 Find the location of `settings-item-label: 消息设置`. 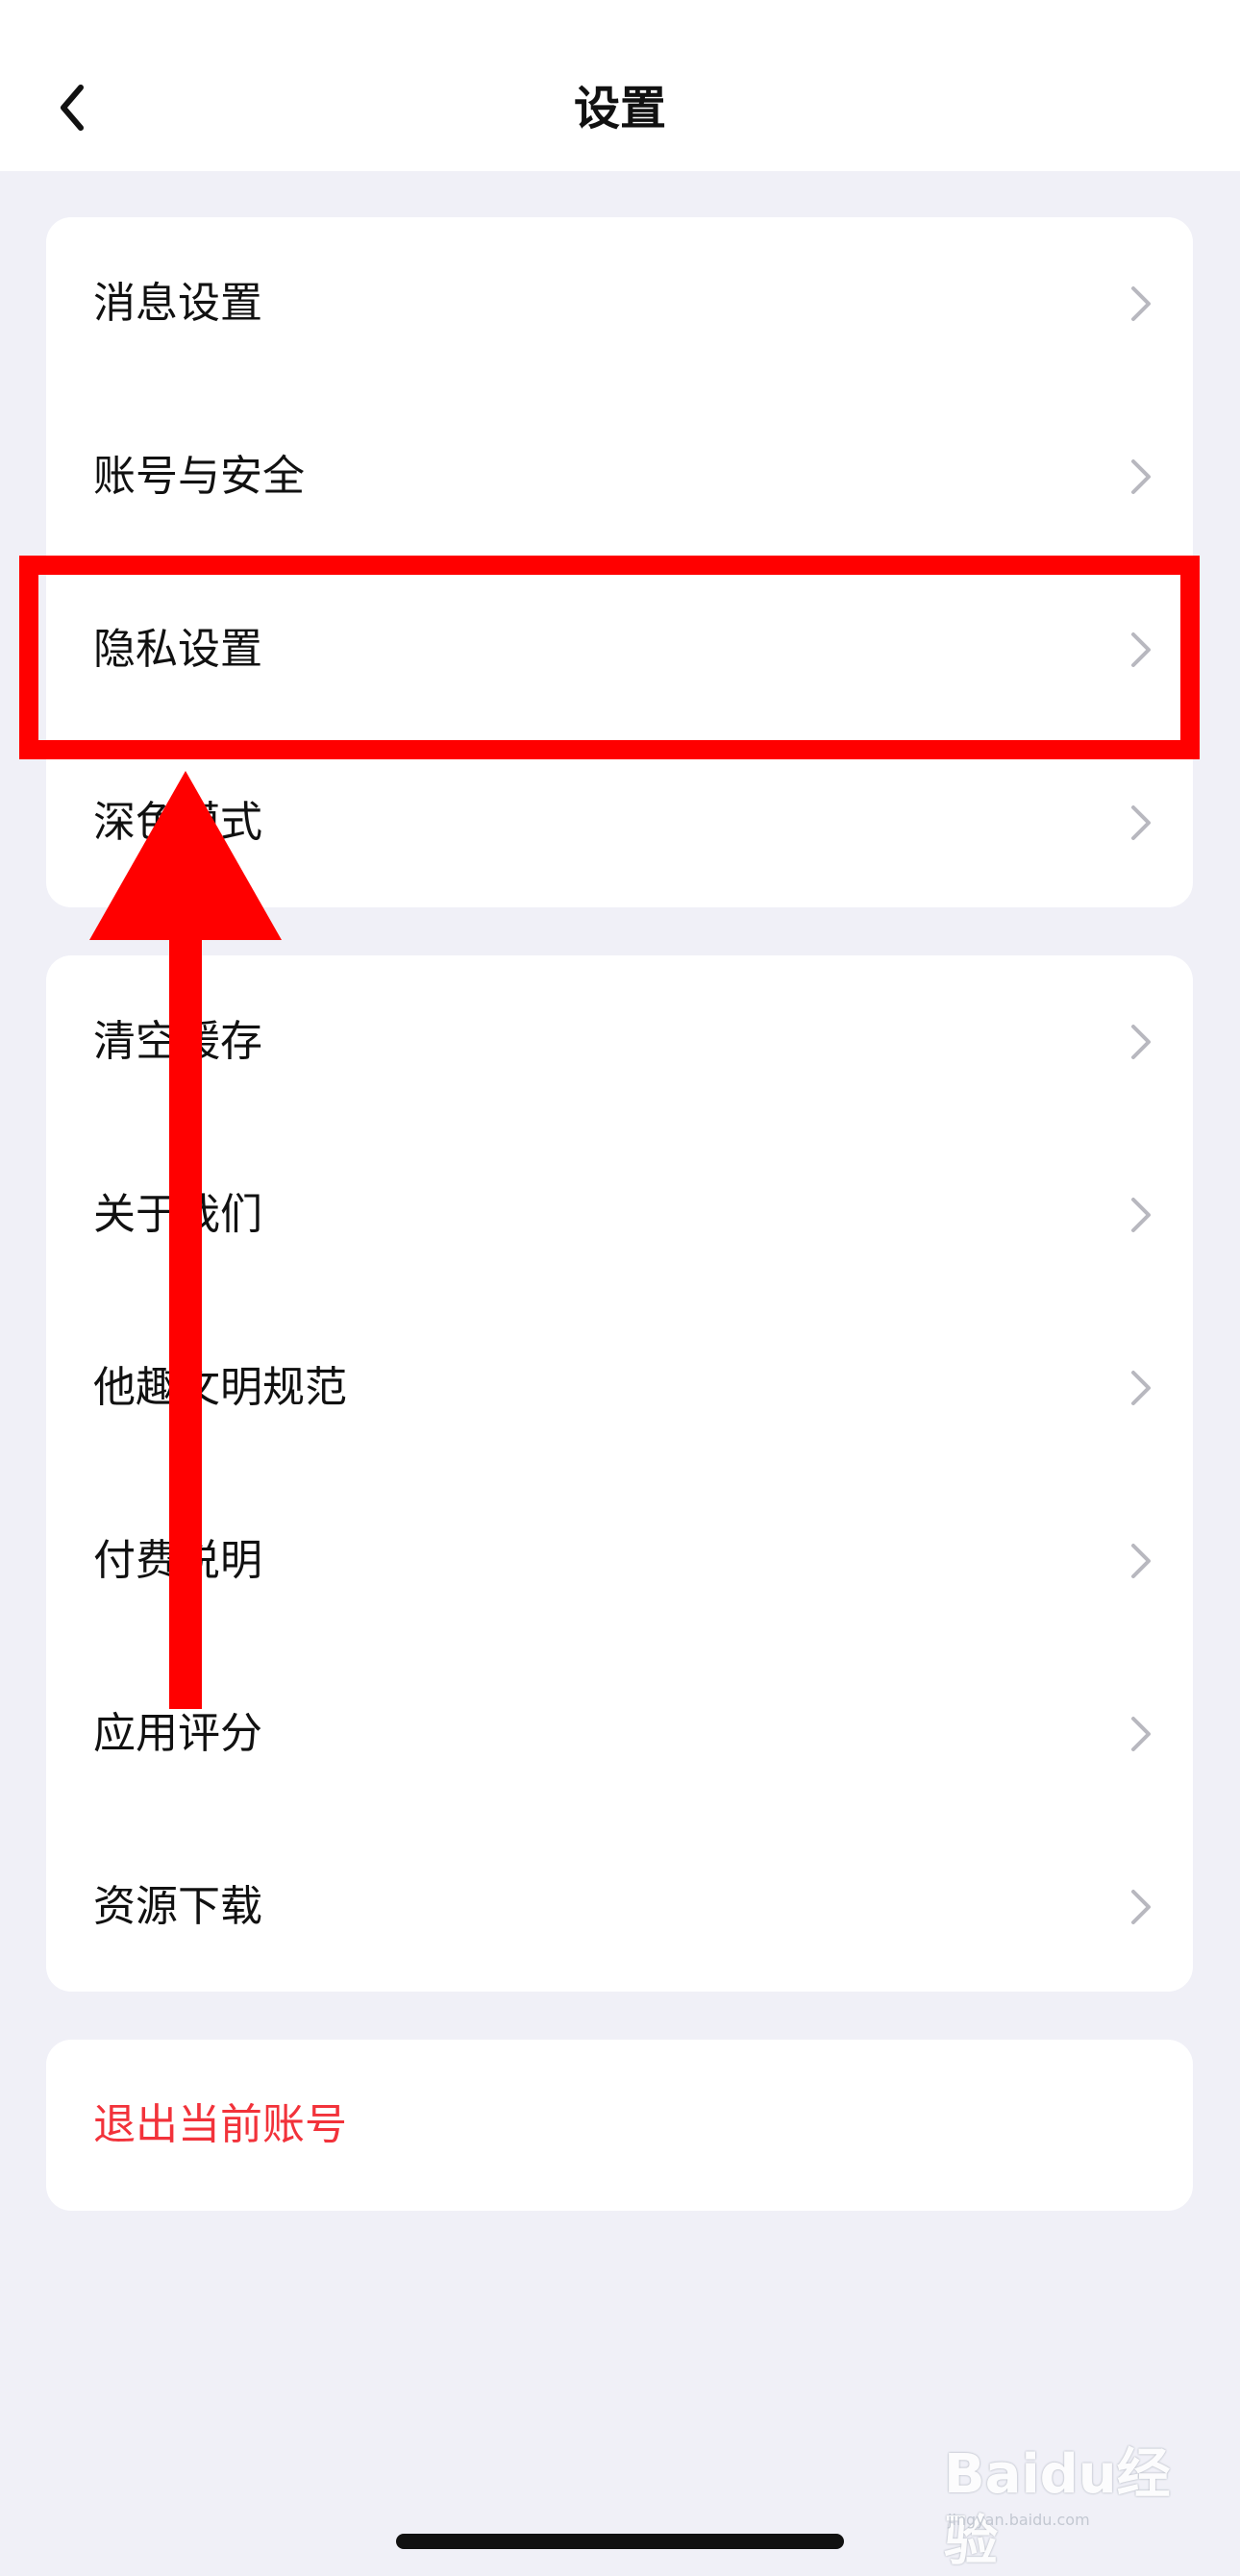

settings-item-label: 消息设置 is located at coordinates (177, 303).